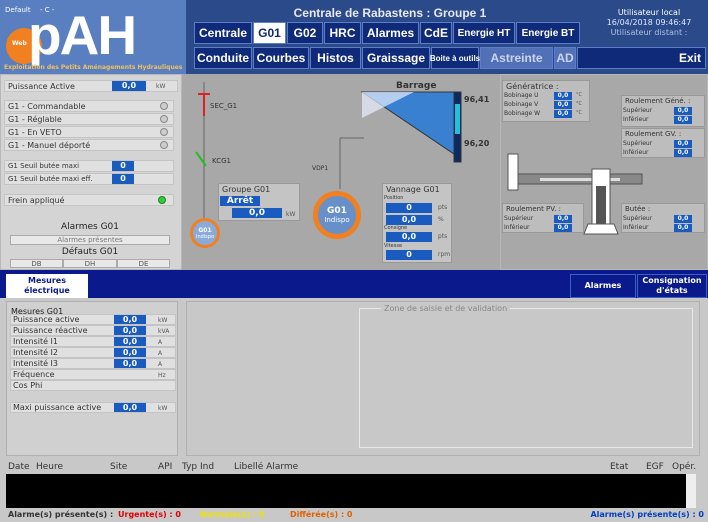  I want to click on roul-gen-inf-label: Inférieur, so click(636, 119).